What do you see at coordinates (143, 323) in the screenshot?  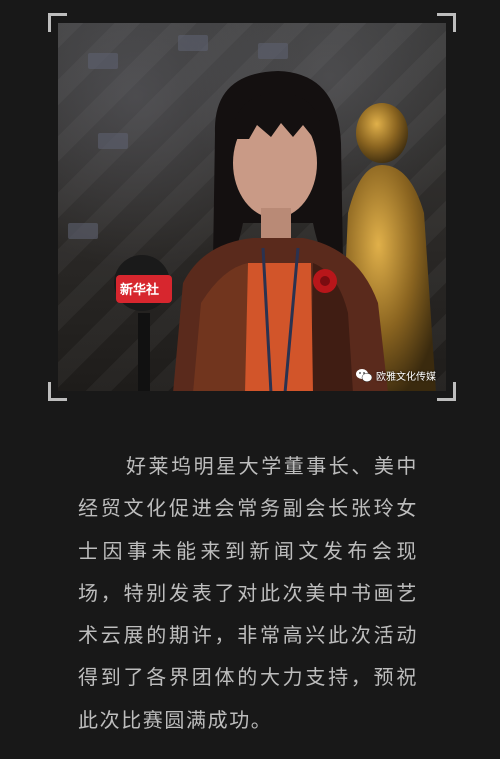 I see `news-microphone` at bounding box center [143, 323].